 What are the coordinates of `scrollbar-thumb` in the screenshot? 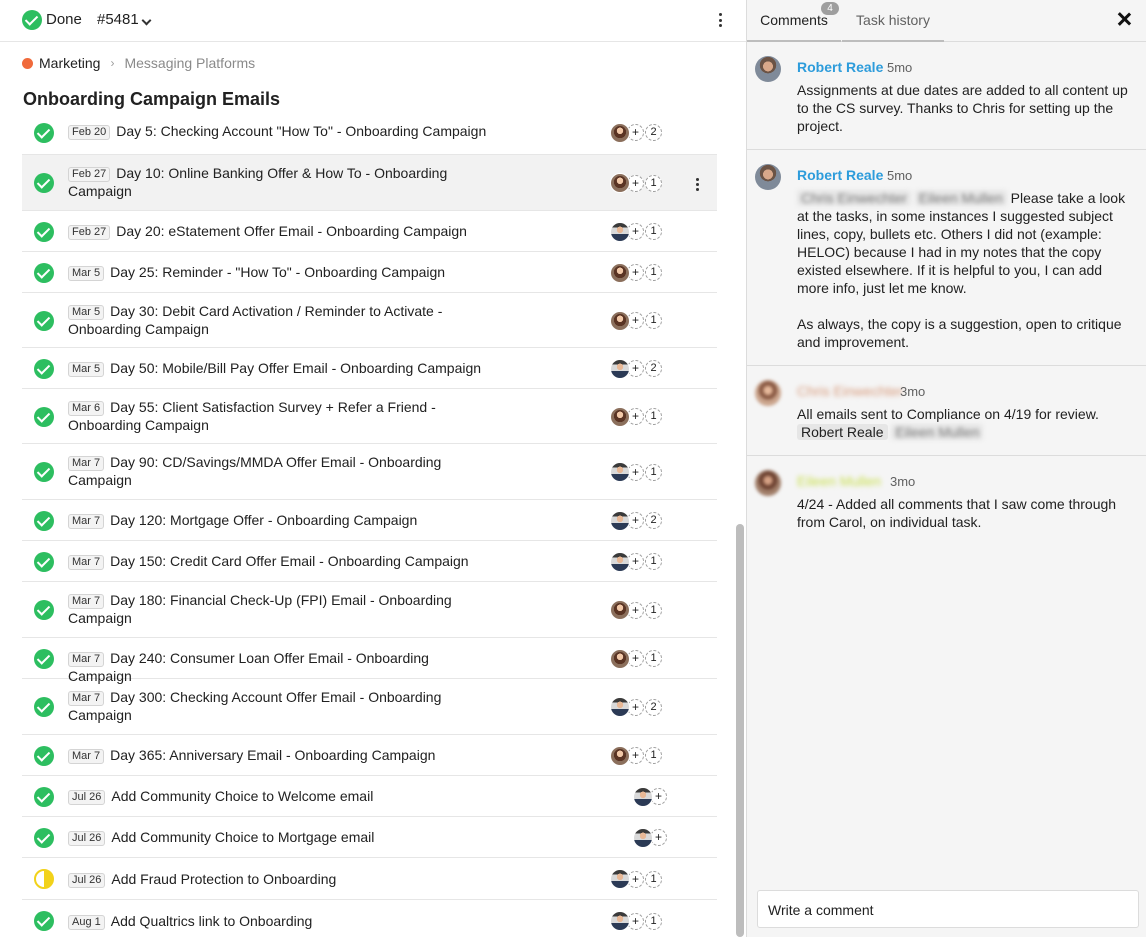 It's located at (740, 730).